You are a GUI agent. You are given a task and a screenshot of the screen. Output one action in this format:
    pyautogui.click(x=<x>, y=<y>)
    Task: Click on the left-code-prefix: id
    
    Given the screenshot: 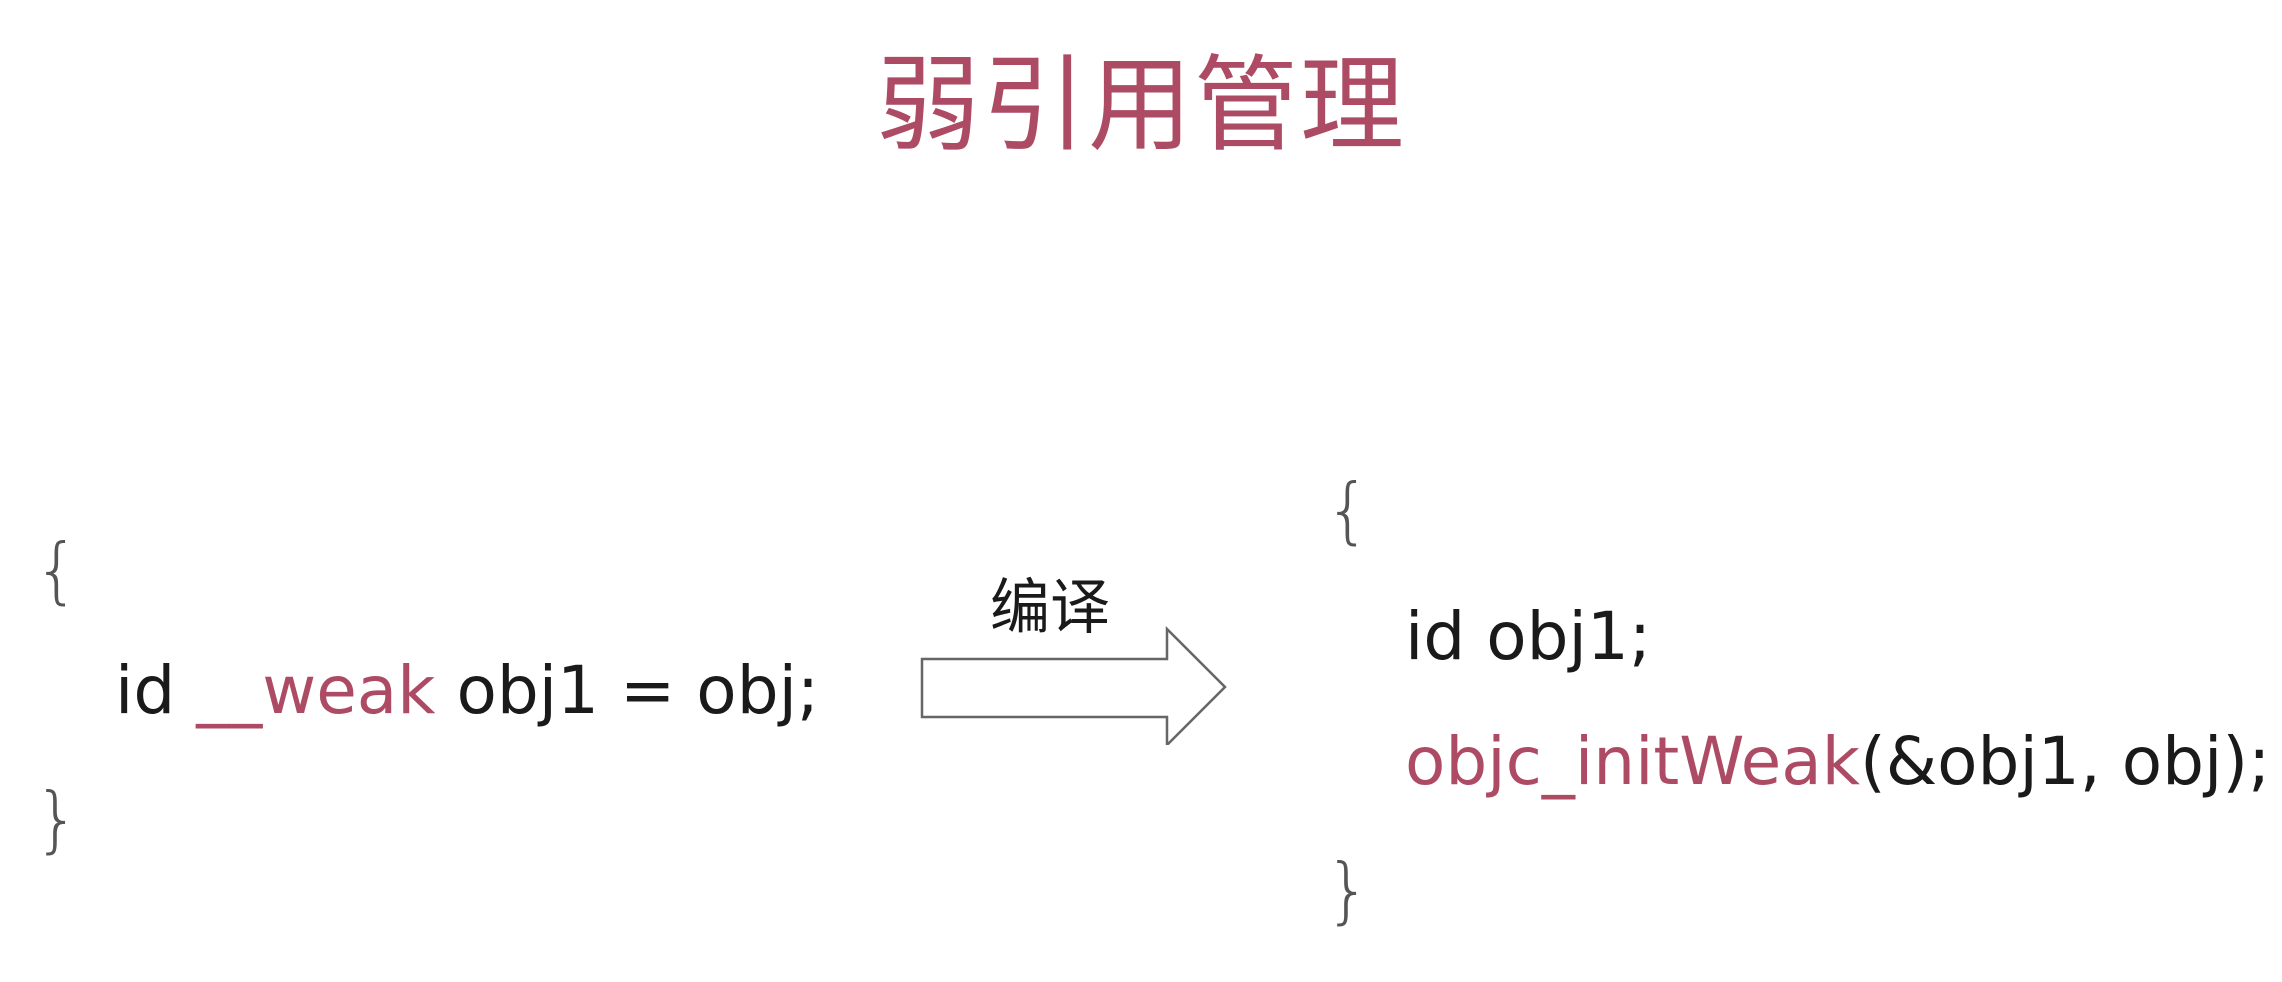 What is the action you would take?
    pyautogui.click(x=156, y=690)
    